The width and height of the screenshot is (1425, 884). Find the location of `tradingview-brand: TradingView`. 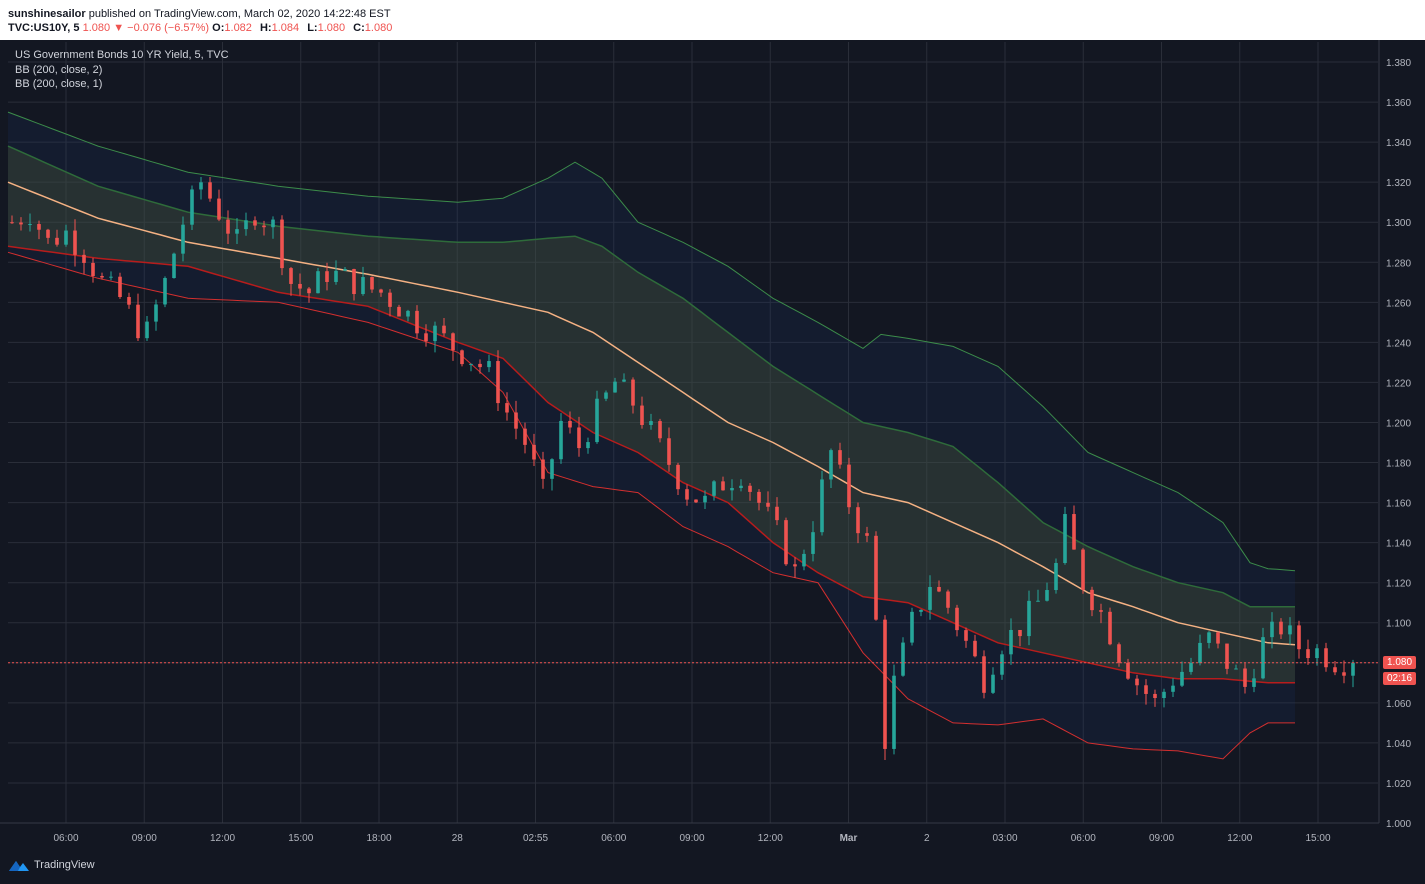

tradingview-brand: TradingView is located at coordinates (51, 865).